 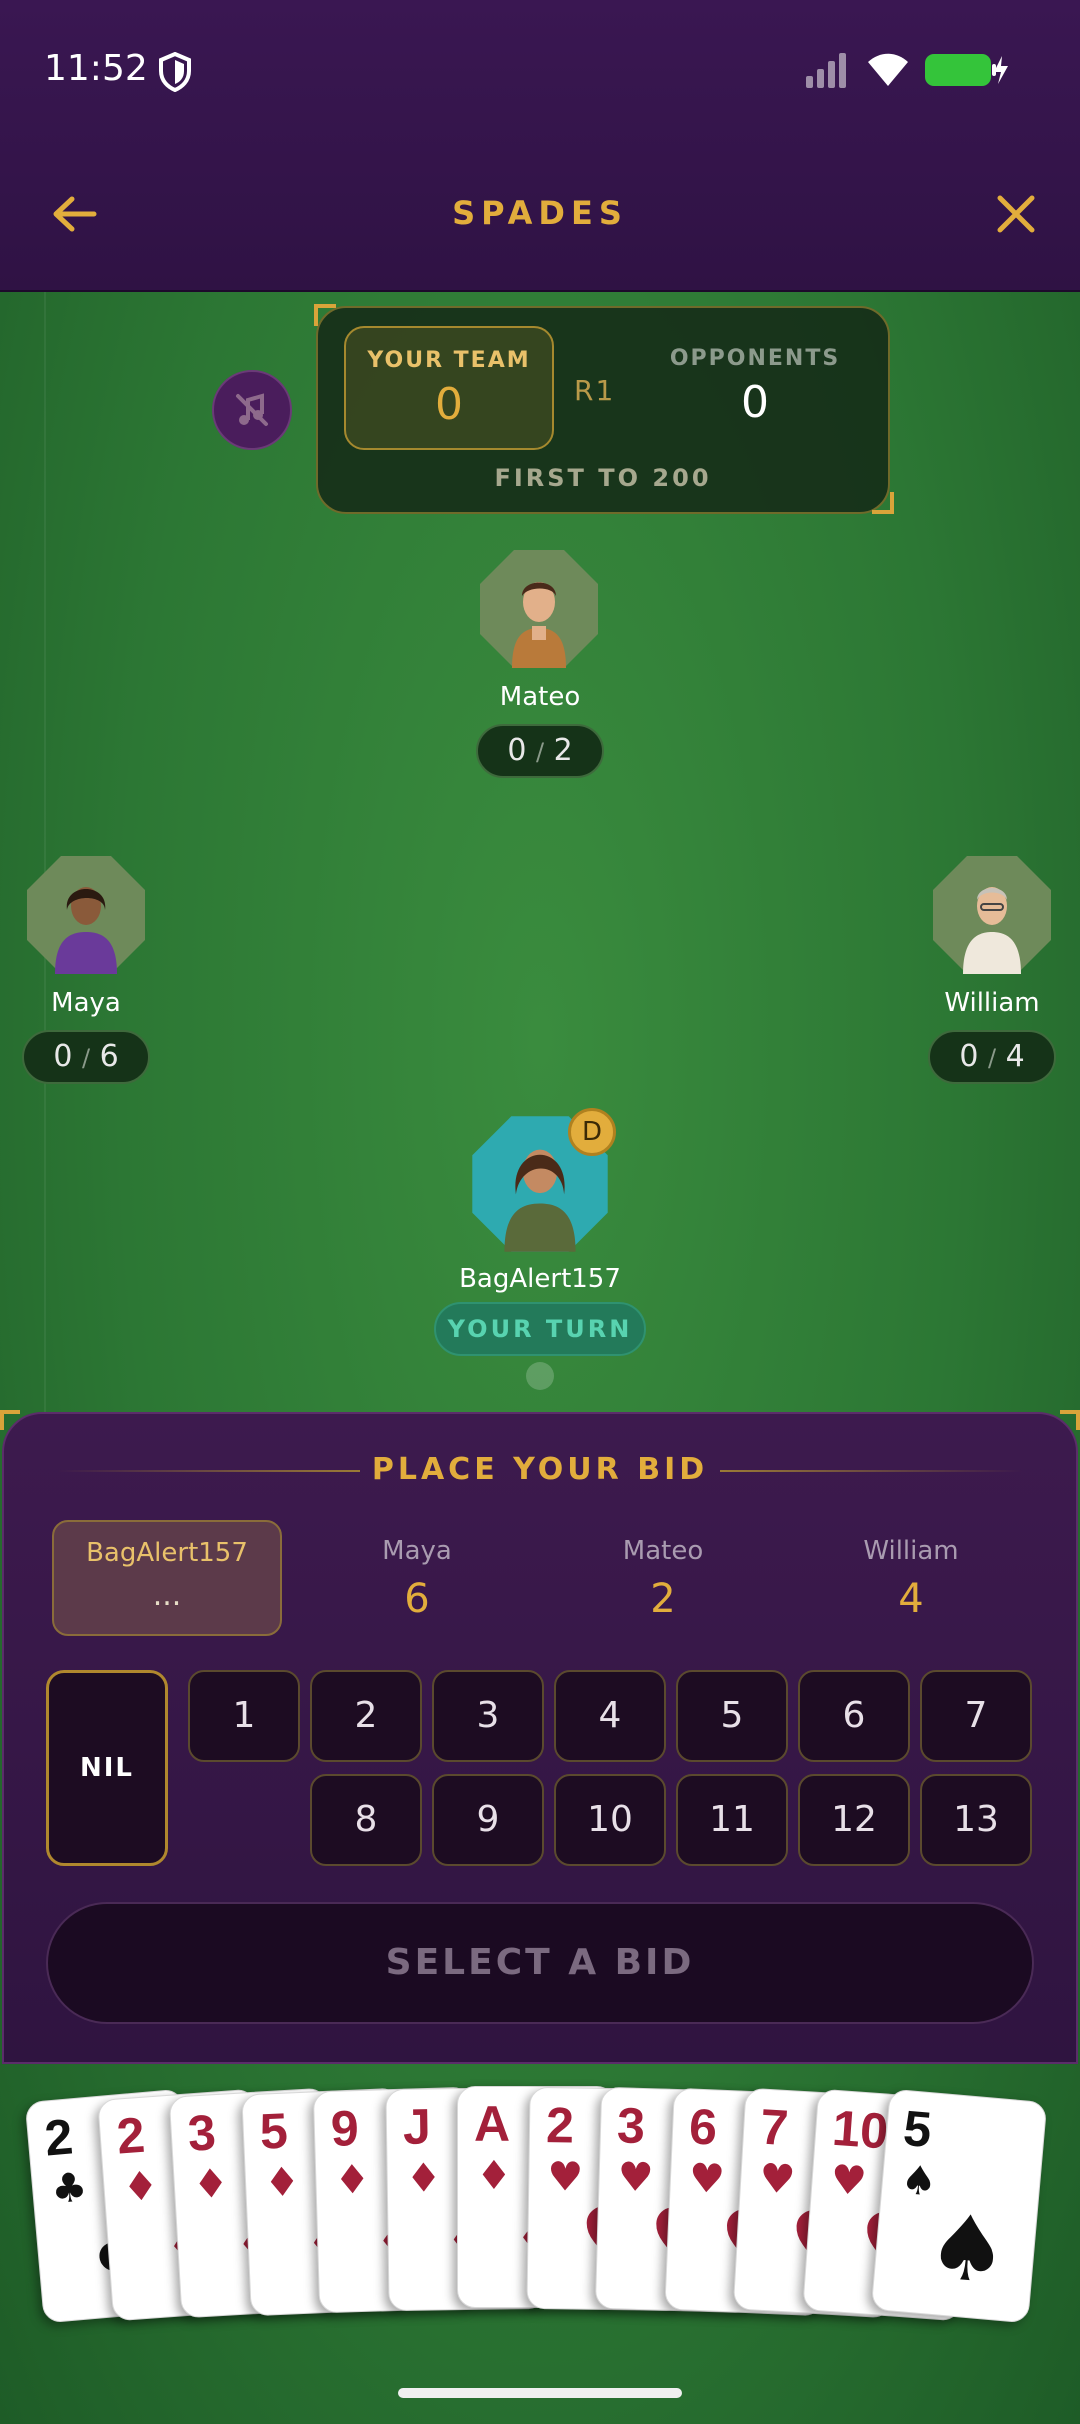 I want to click on card-rank: J, so click(x=416, y=2126).